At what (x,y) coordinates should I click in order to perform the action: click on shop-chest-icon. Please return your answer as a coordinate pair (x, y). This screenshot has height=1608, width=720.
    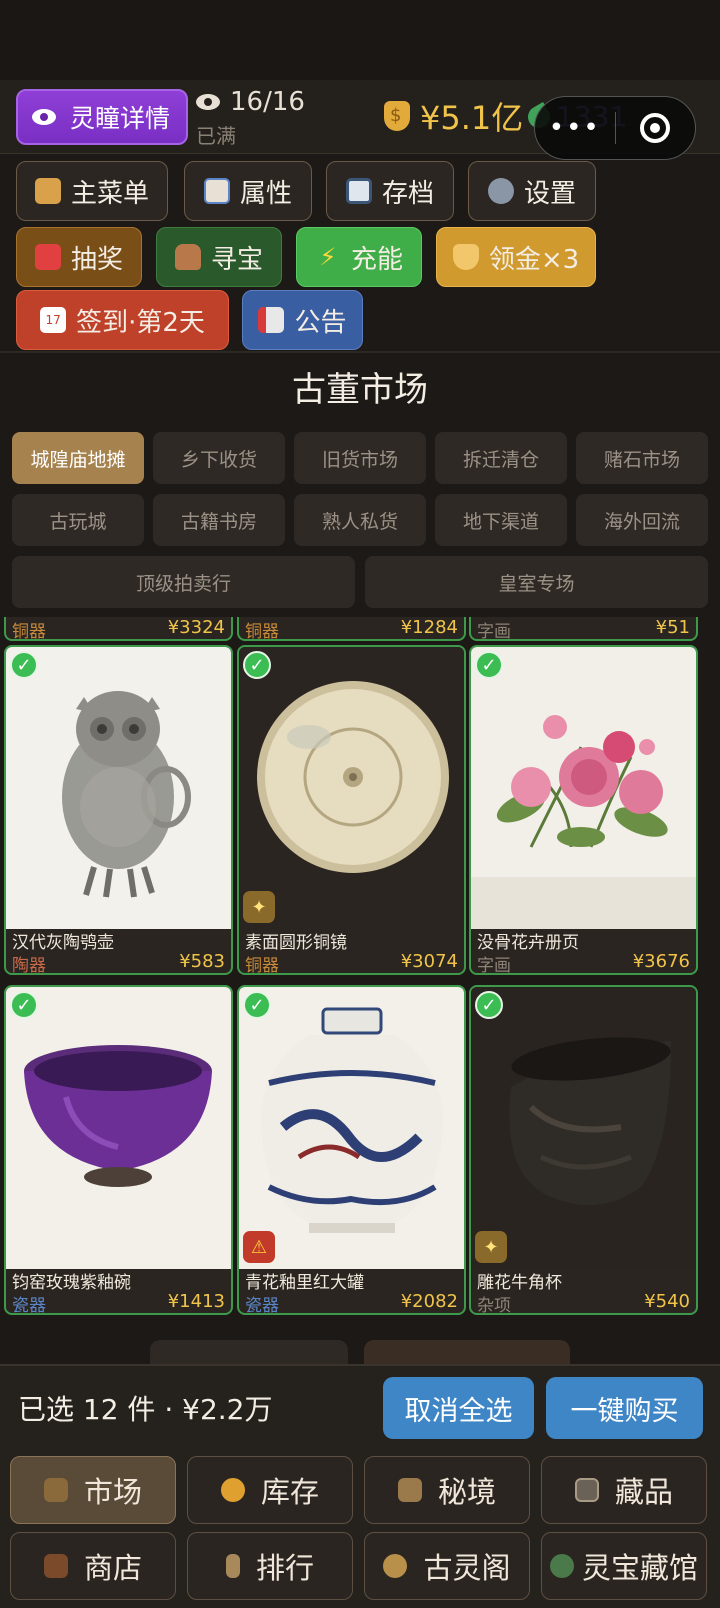
    Looking at the image, I should click on (55, 1566).